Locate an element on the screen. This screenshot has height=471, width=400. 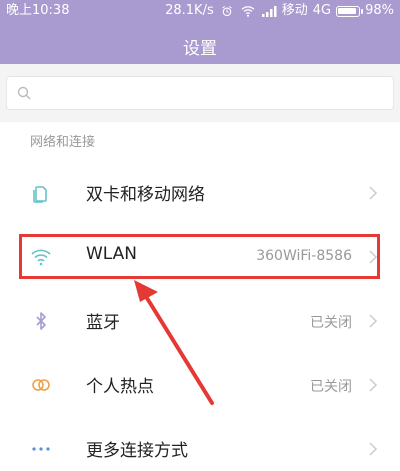
status-time: 晚上10:38 is located at coordinates (38, 10).